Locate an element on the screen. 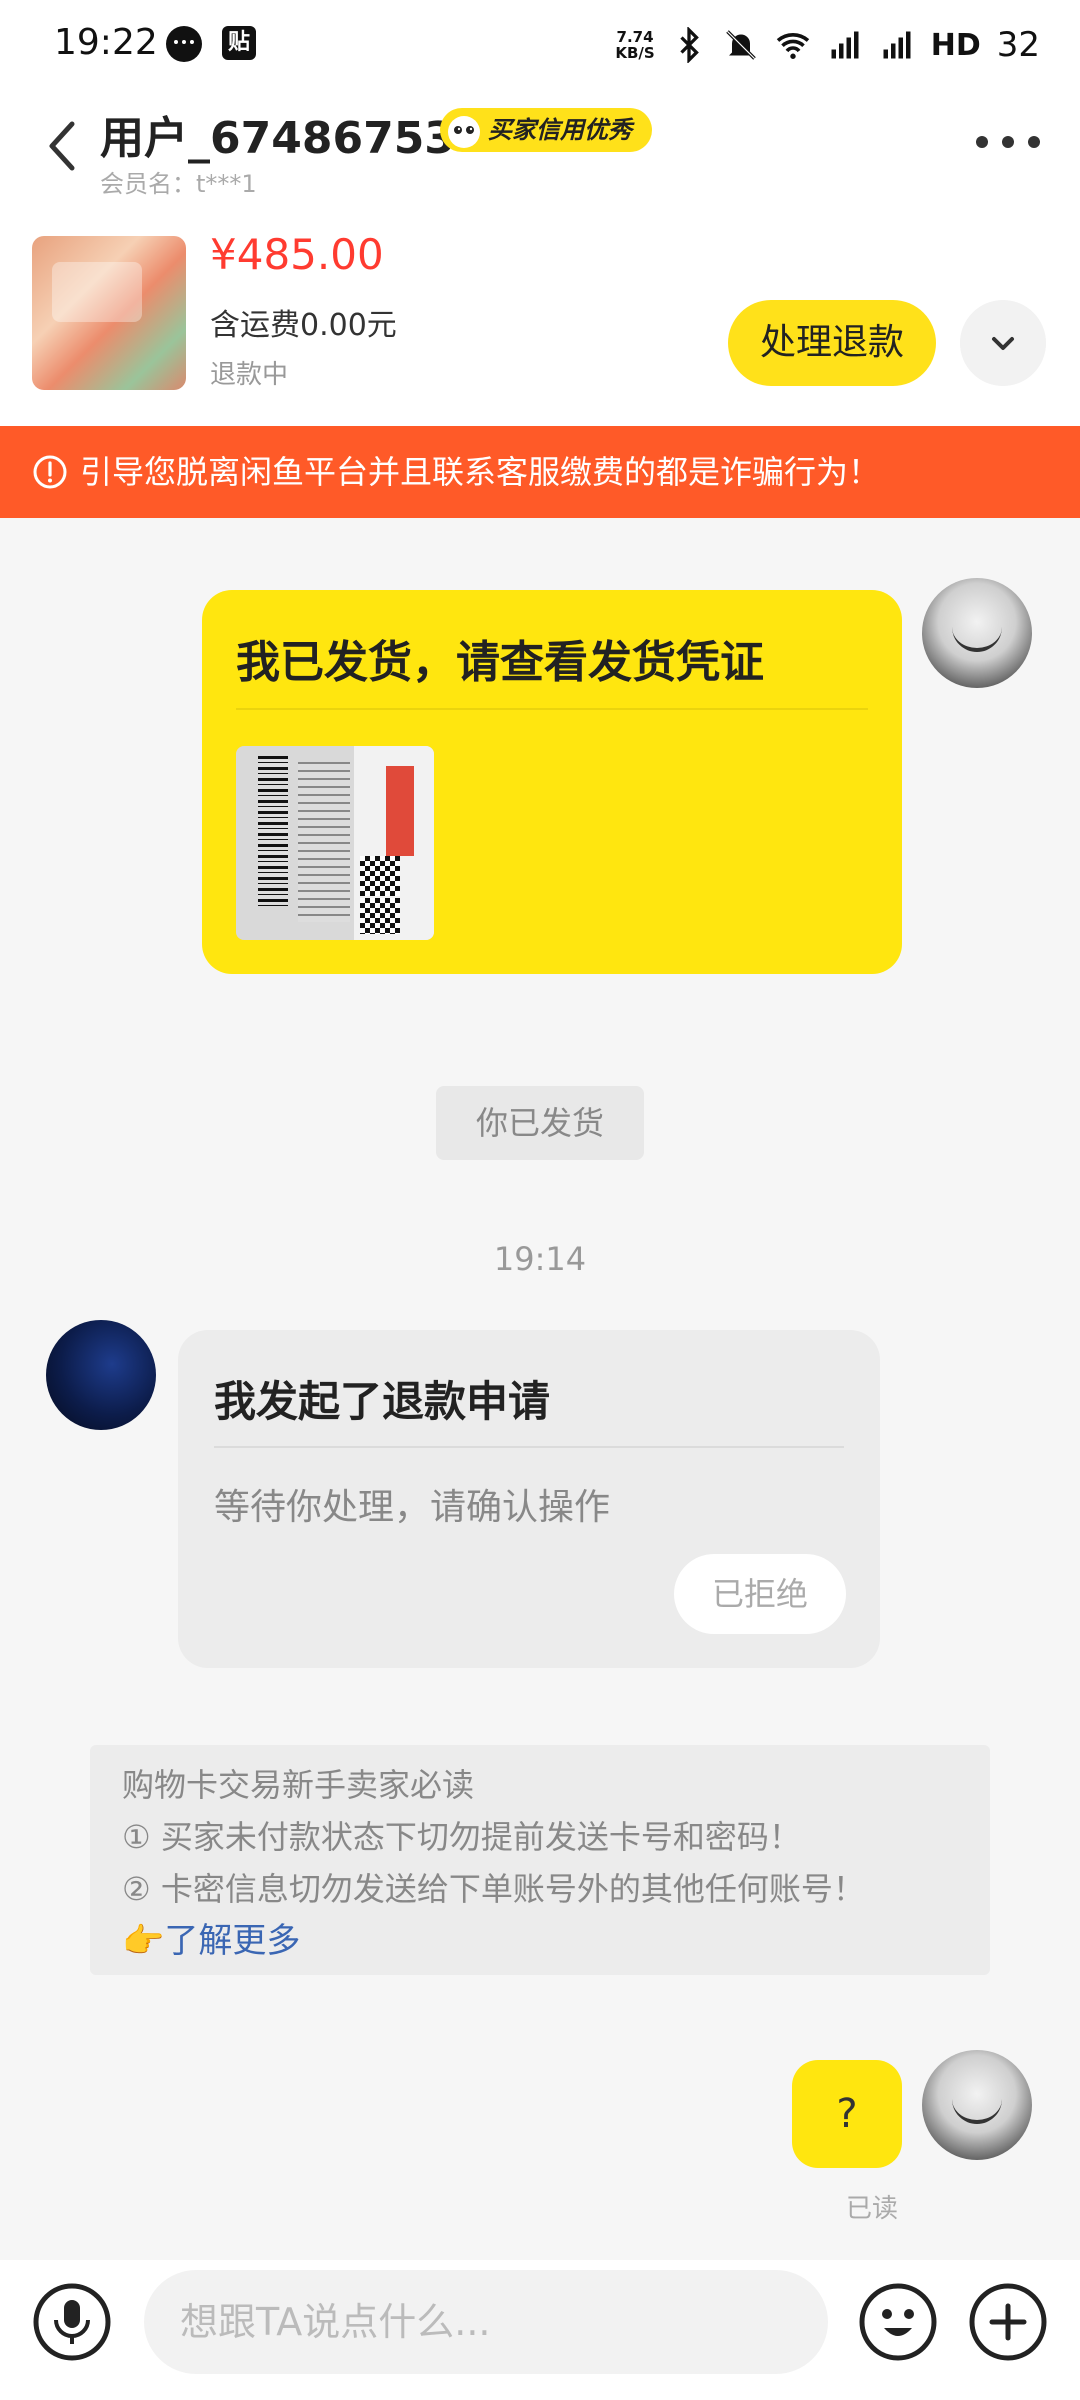 The image size is (1080, 2400). read-status: 已读 is located at coordinates (872, 2209).